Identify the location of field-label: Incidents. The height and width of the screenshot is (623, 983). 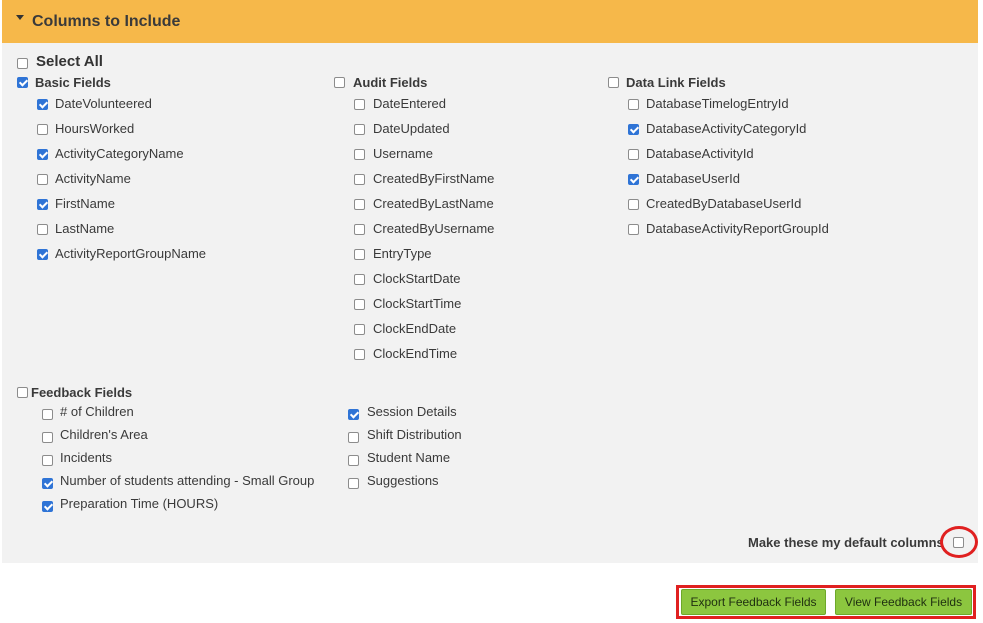
(86, 457).